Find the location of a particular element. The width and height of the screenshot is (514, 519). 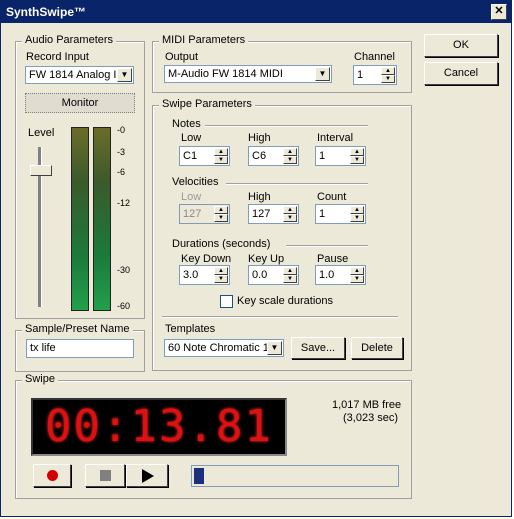

templates-select: 60 Note Chromatic 1 ▼ is located at coordinates (224, 348).